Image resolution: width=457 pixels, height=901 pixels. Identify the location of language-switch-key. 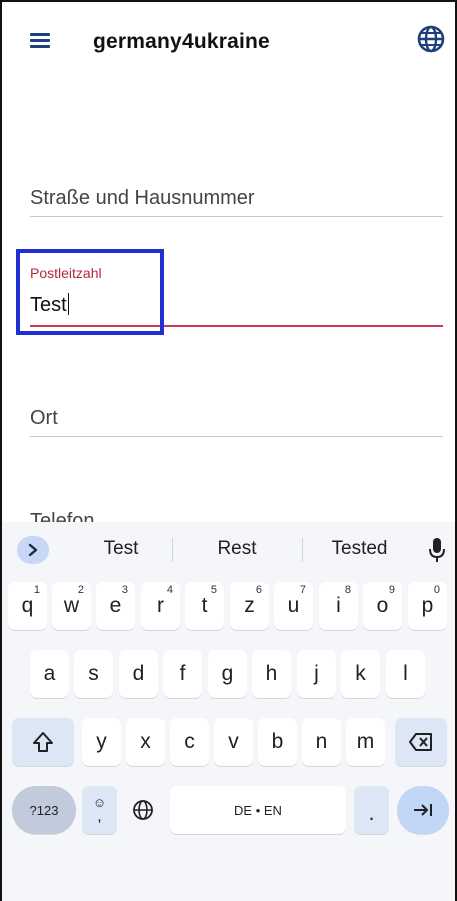
(143, 810).